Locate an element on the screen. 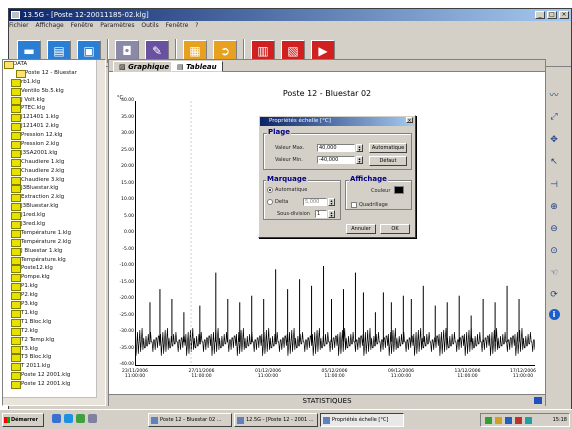 This screenshot has height=429, width=572. hand-tool: ☜ is located at coordinates (554, 272).